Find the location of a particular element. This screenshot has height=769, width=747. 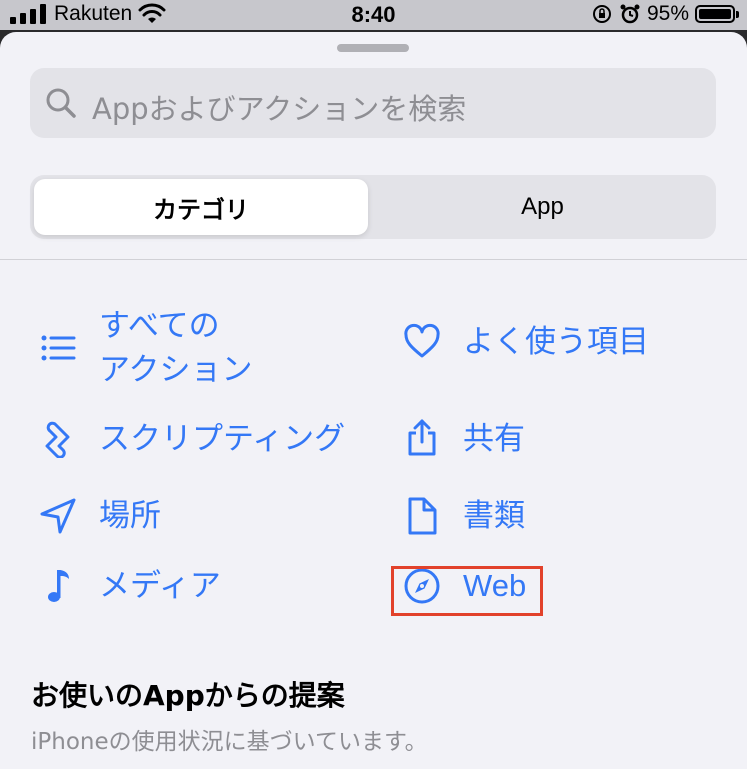

category-favorites: よく使う項目 is located at coordinates (563, 342).